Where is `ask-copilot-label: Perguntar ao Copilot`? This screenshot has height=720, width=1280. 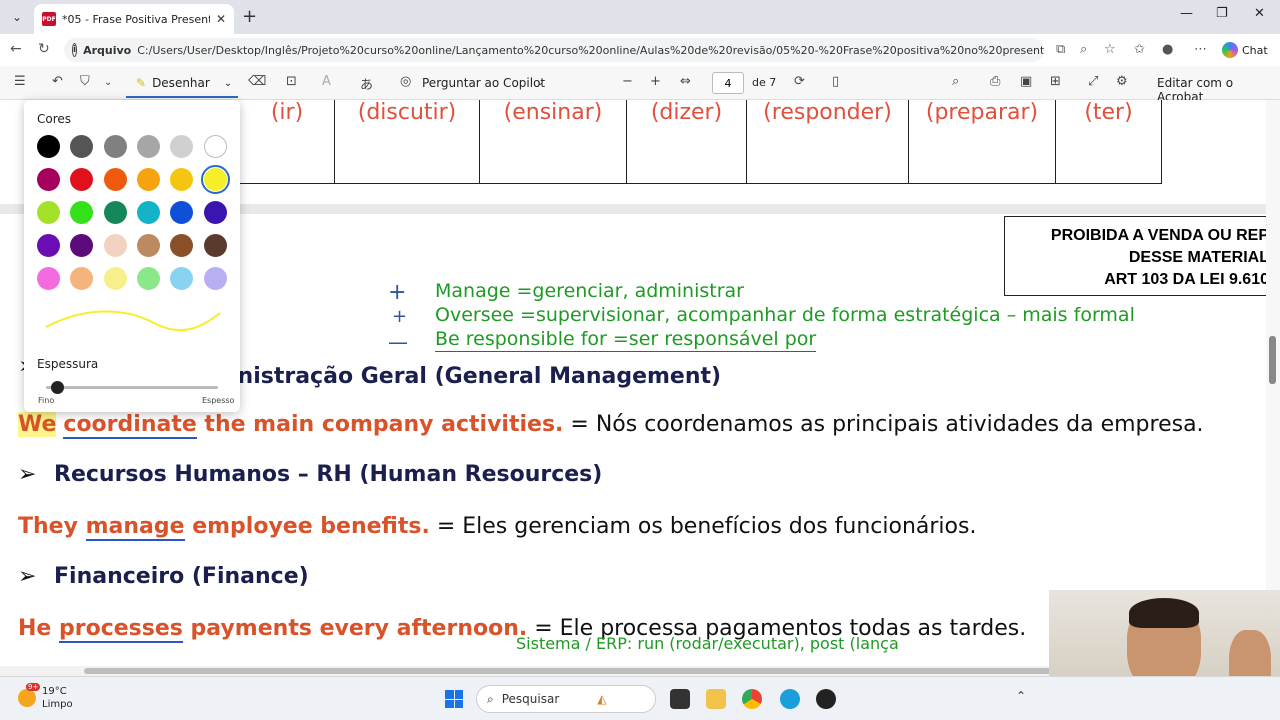
ask-copilot-label: Perguntar ao Copilot is located at coordinates (483, 83).